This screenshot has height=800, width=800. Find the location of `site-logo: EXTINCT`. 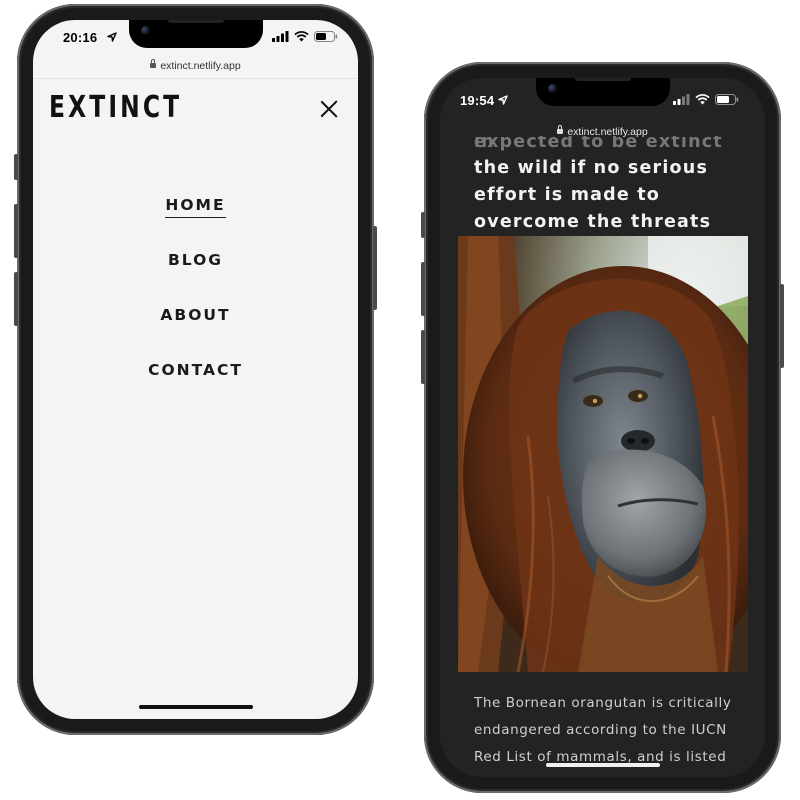

site-logo: EXTINCT is located at coordinates (115, 107).